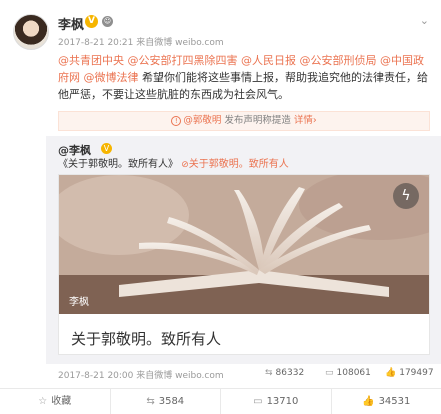  What do you see at coordinates (61, 401) in the screenshot?
I see `favorite-label: 收藏` at bounding box center [61, 401].